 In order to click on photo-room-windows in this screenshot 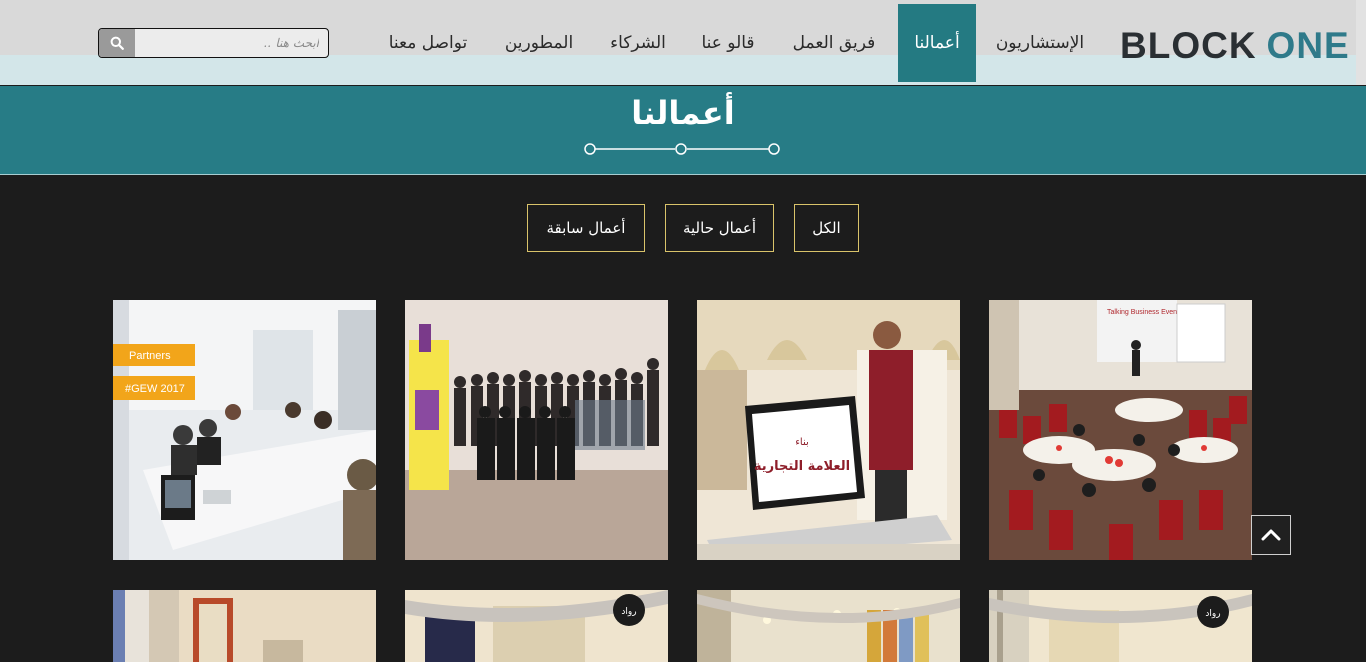, I will do `click(244, 626)`.